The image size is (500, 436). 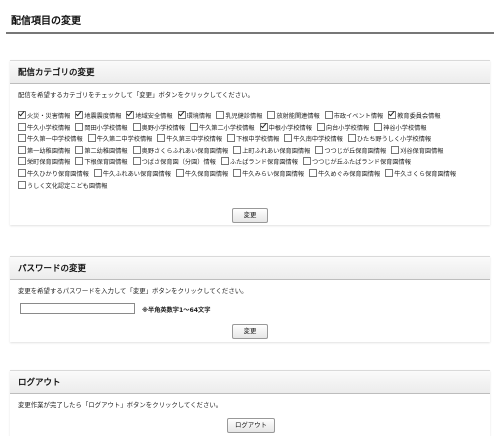 I want to click on category-checkbox-item: 牛久南中学校情報, so click(x=313, y=140).